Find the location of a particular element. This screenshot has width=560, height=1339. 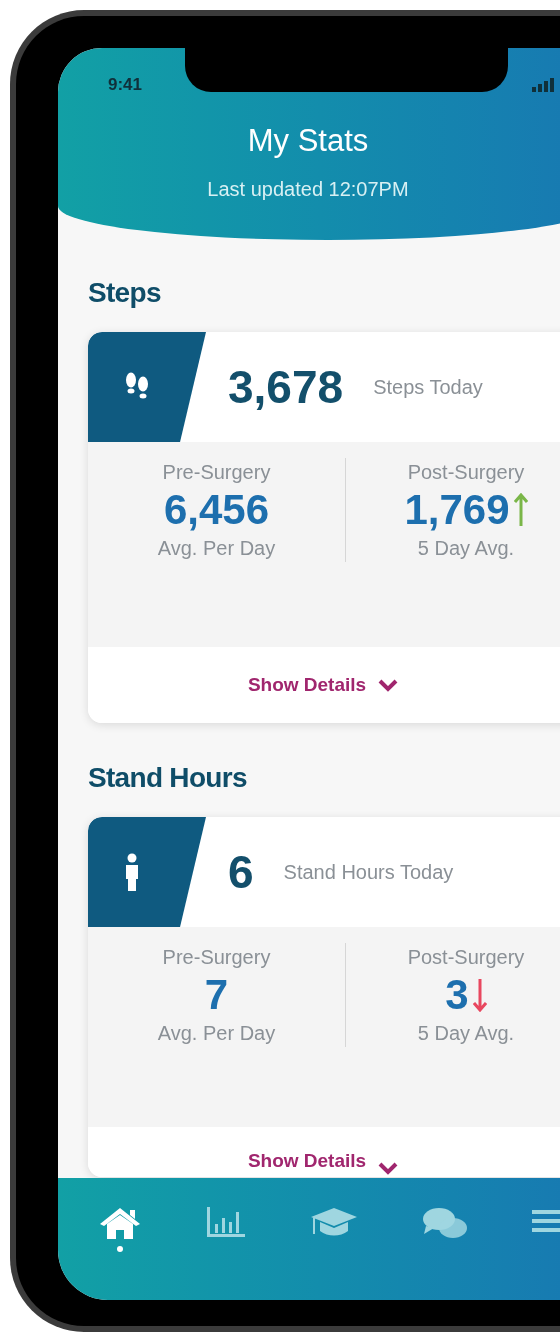

chat-bubbles-icon is located at coordinates (445, 1223).